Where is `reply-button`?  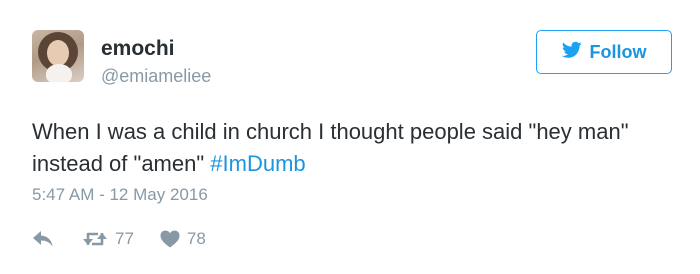 reply-button is located at coordinates (43, 239).